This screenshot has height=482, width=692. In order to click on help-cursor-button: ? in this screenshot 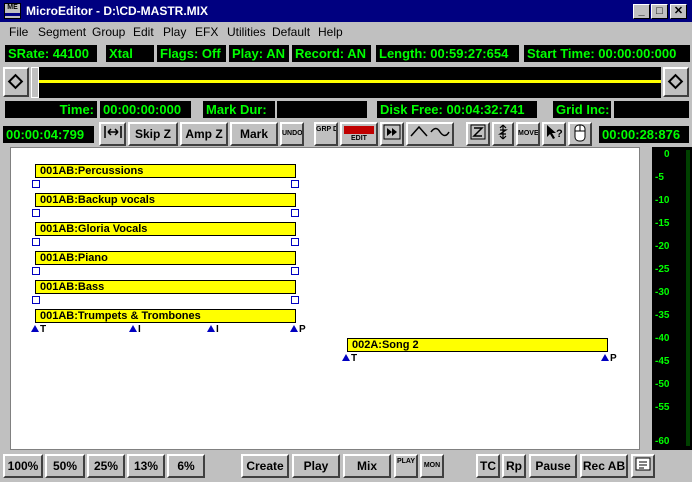, I will do `click(554, 134)`.